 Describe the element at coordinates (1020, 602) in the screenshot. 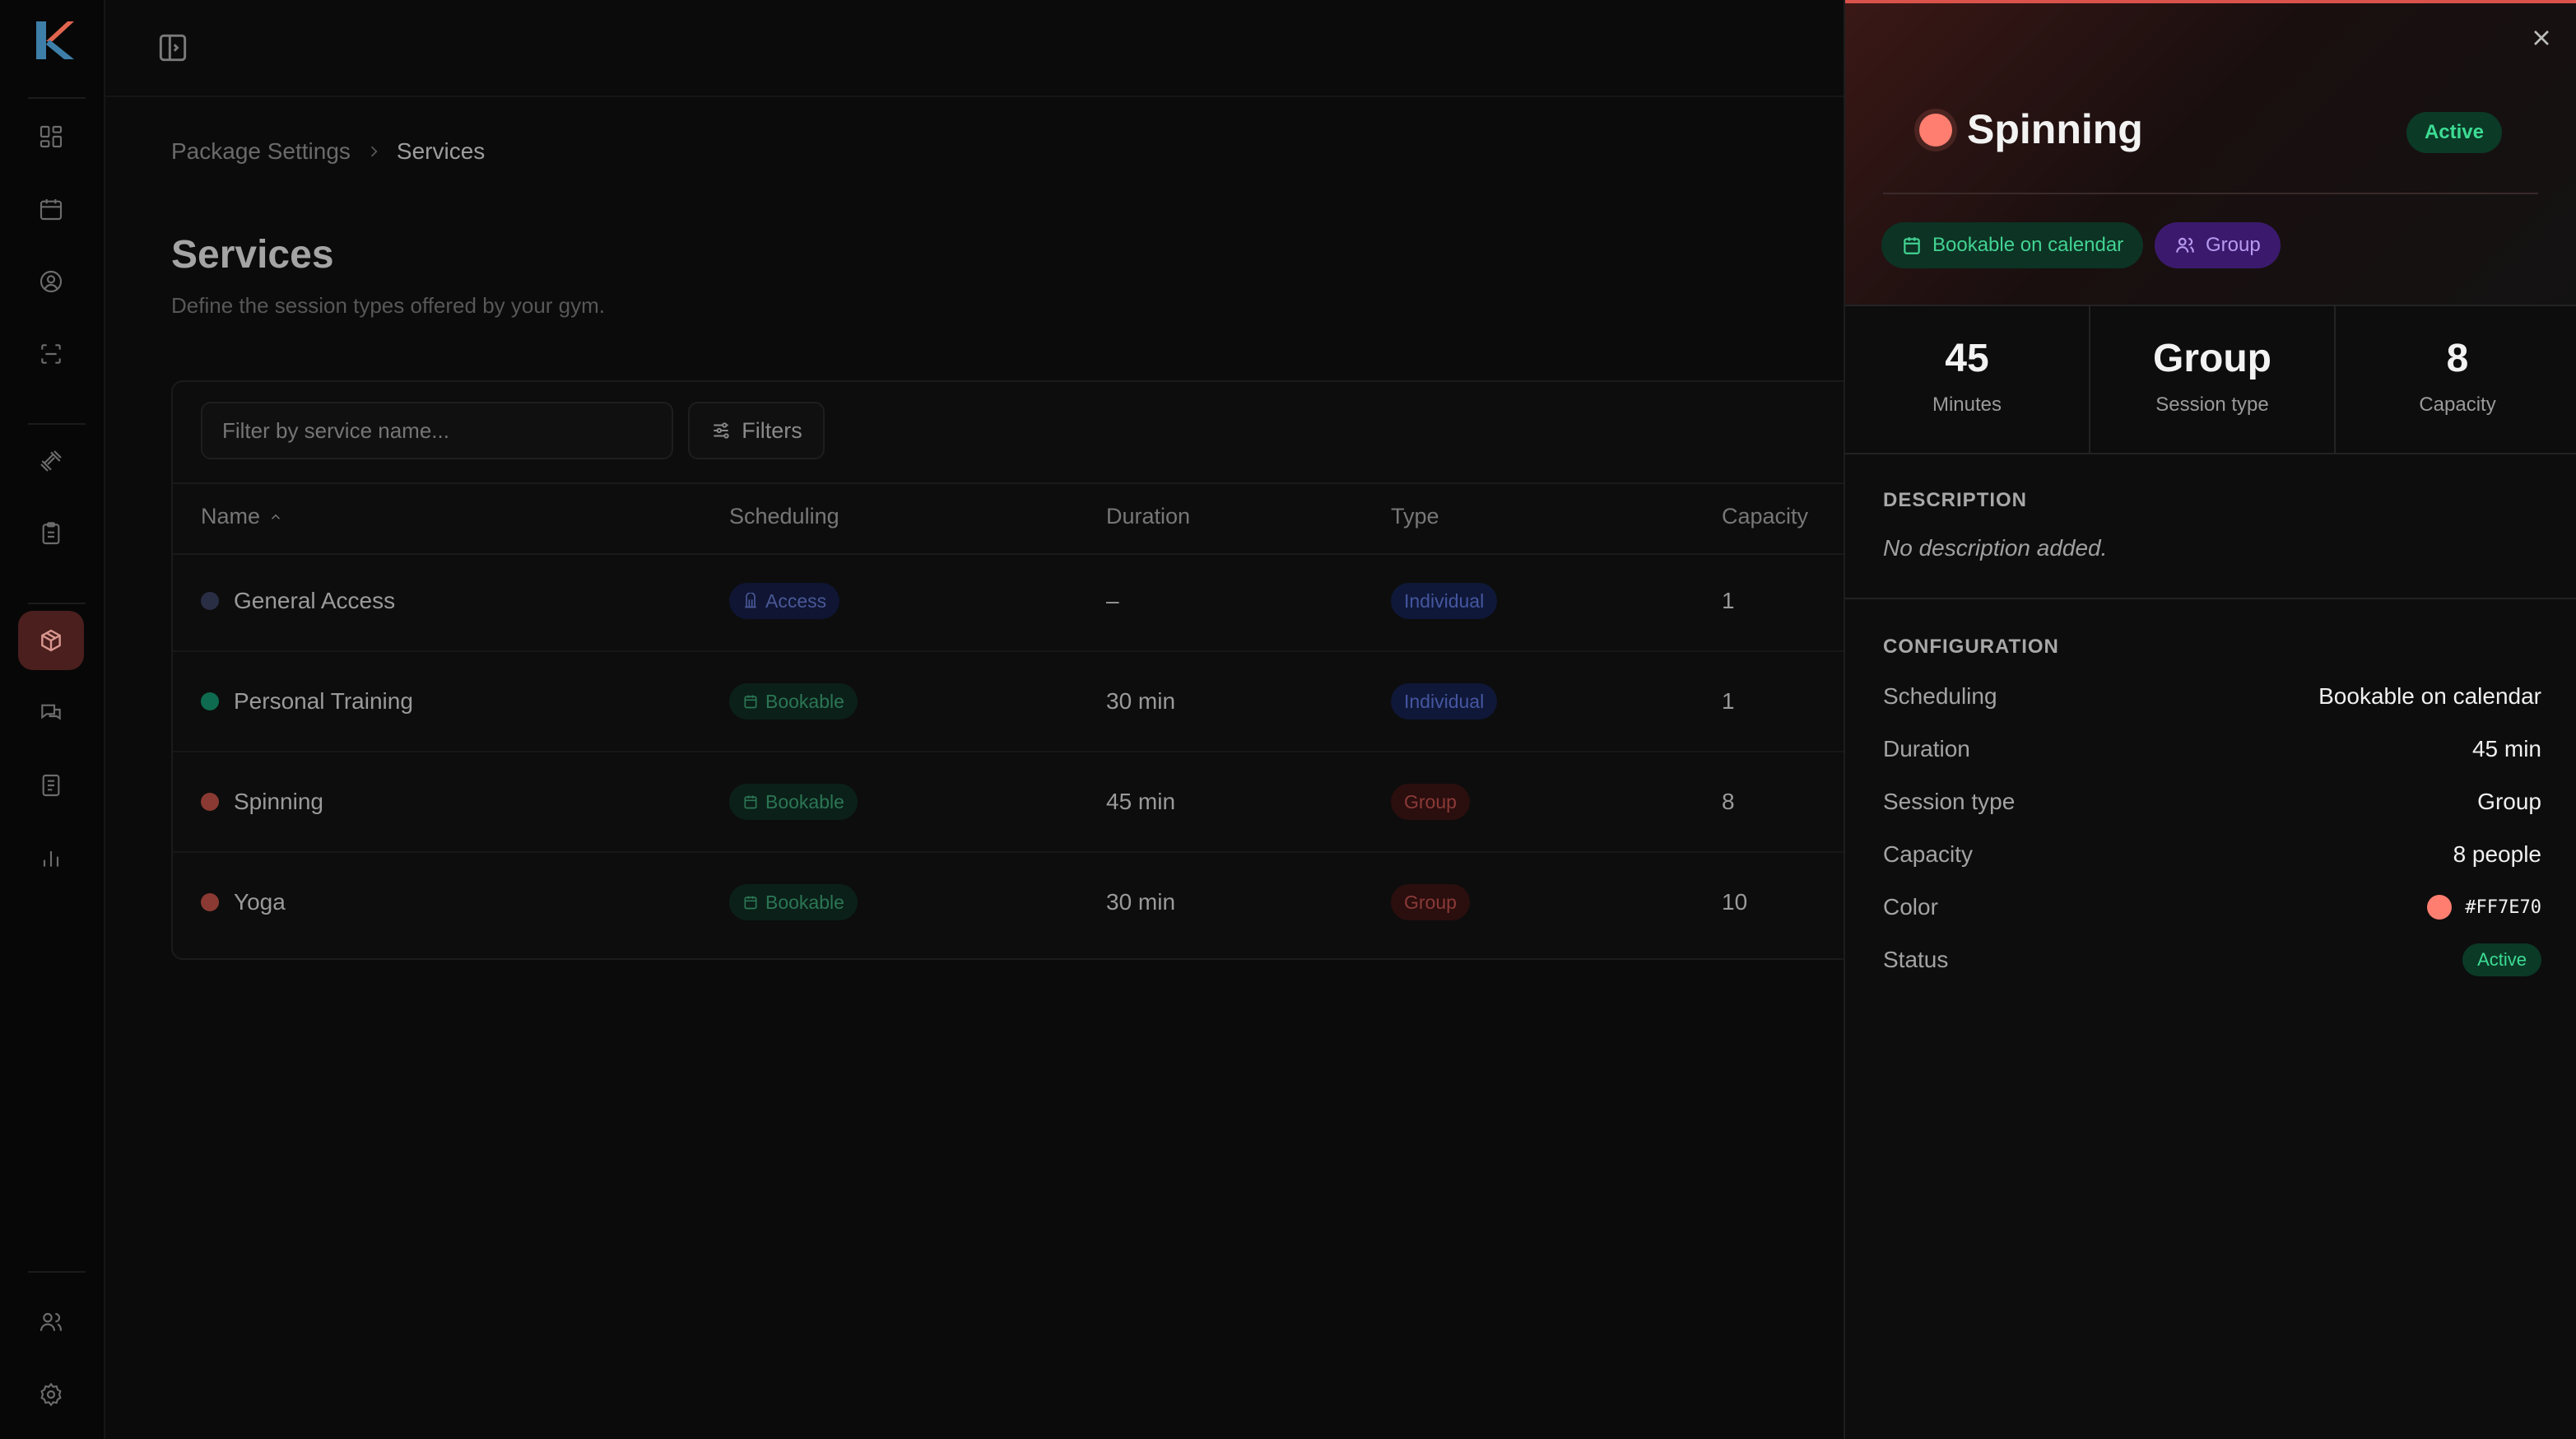

I see `table-row: General Access Access – Individual 1` at that location.